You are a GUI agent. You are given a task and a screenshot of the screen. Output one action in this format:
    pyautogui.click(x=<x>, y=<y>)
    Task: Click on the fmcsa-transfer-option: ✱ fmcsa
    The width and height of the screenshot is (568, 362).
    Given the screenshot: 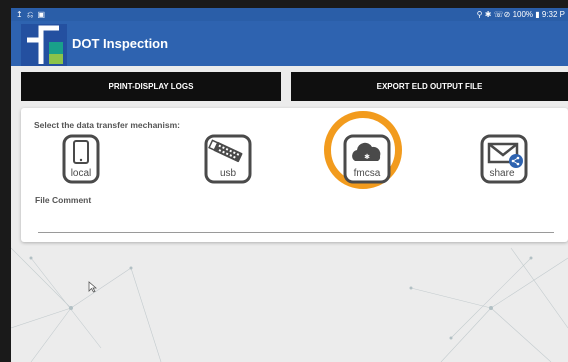 What is the action you would take?
    pyautogui.click(x=367, y=159)
    